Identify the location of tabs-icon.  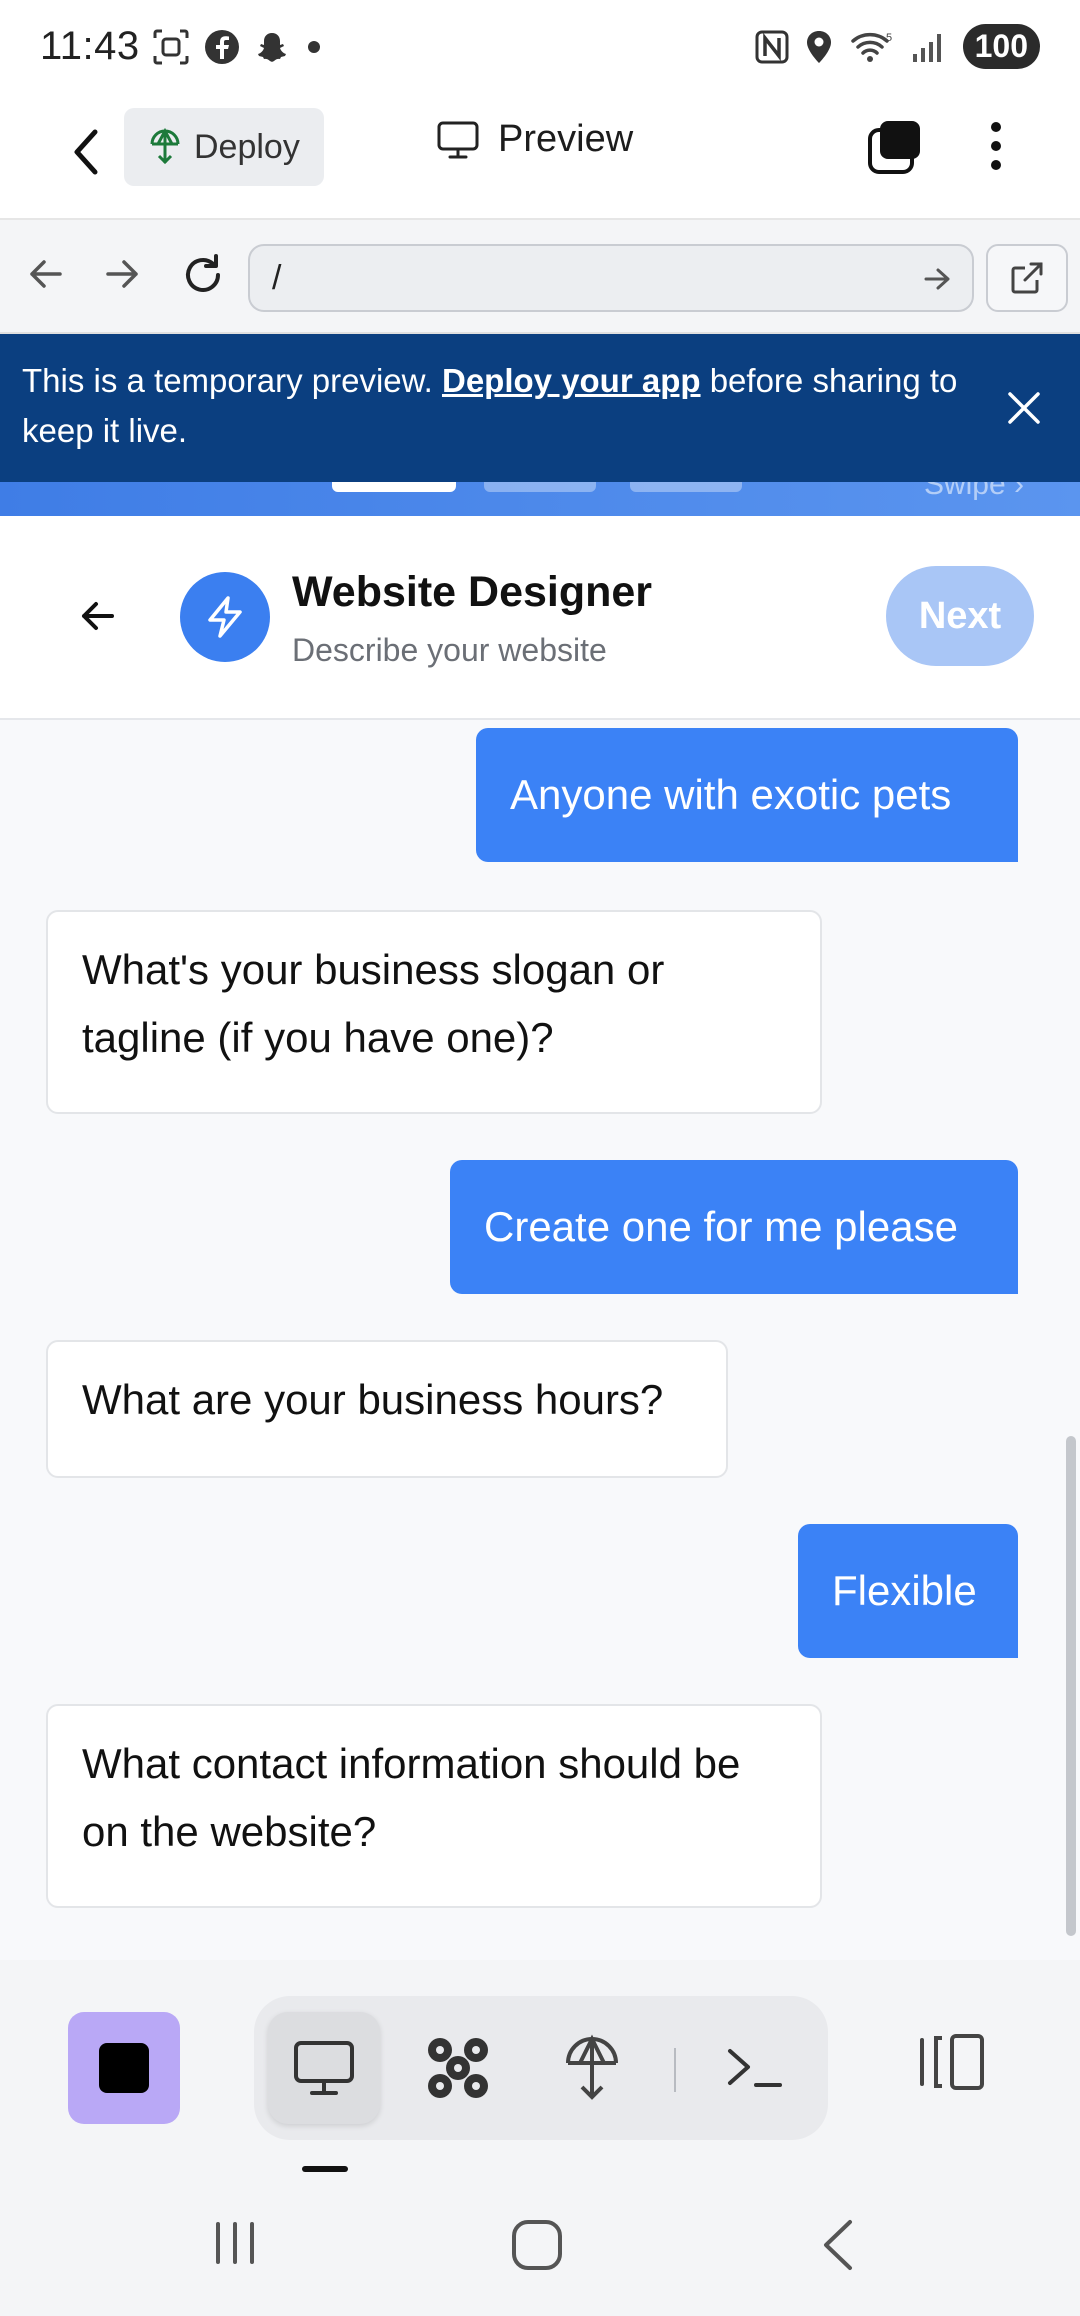
(894, 147).